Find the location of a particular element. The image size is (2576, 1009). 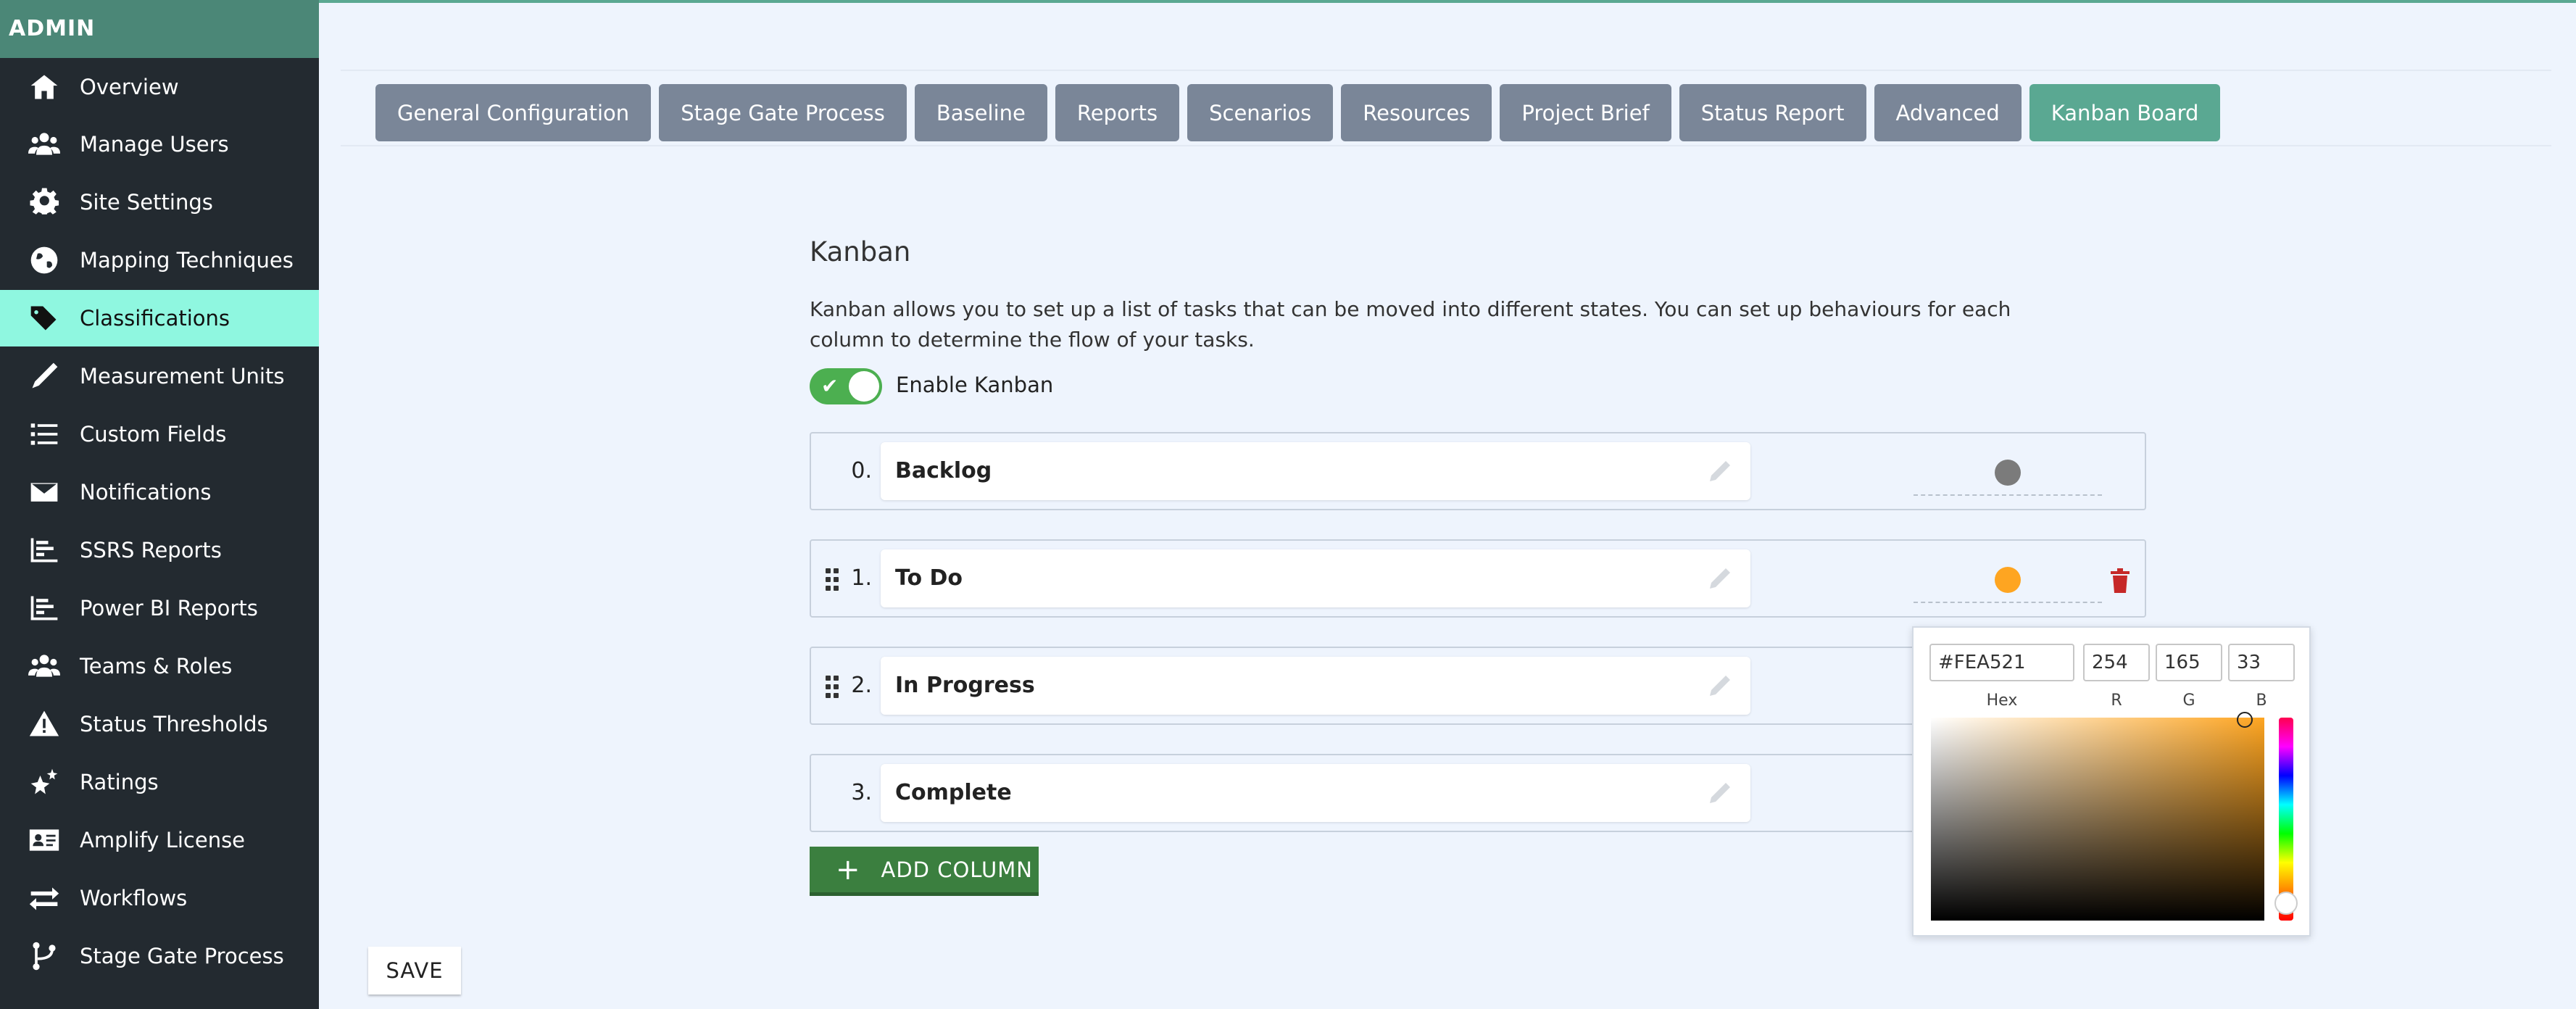

id-card-icon is located at coordinates (44, 840).